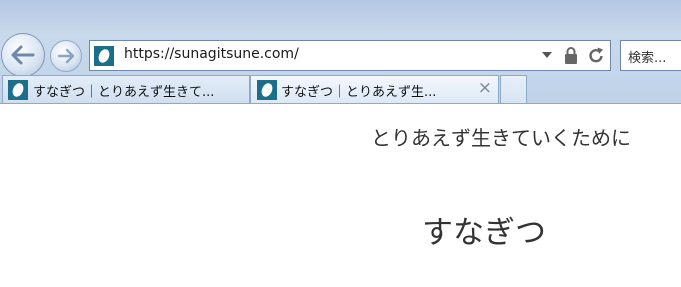 The height and width of the screenshot is (287, 681). I want to click on site-tagline: とりあえず生きていくために, so click(501, 138).